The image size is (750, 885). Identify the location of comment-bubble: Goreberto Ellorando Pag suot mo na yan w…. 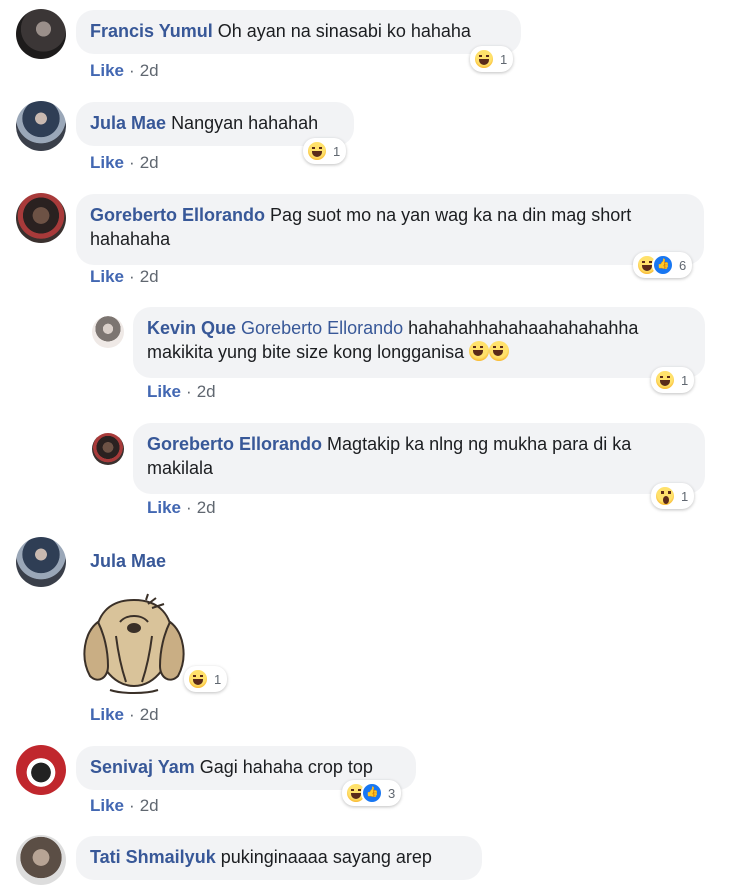
(390, 229).